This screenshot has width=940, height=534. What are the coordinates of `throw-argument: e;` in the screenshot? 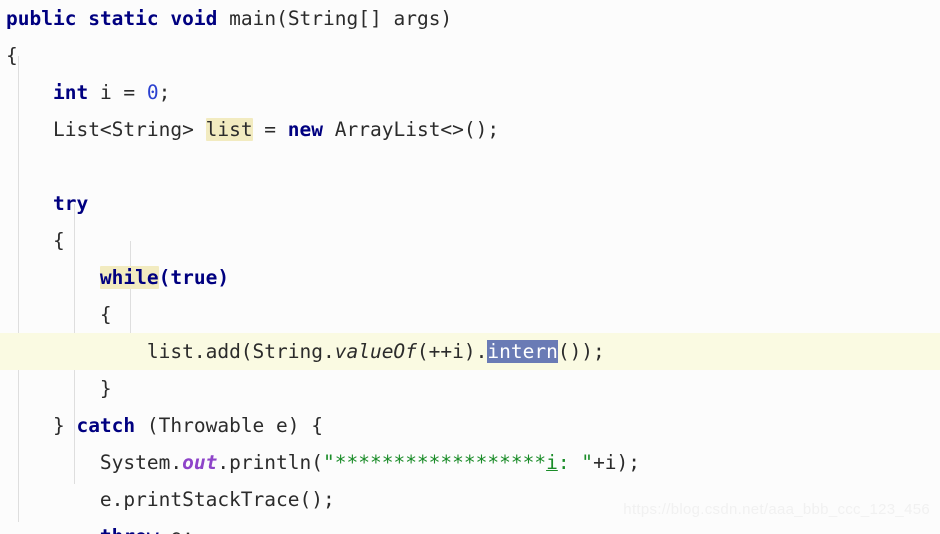 It's located at (176, 529).